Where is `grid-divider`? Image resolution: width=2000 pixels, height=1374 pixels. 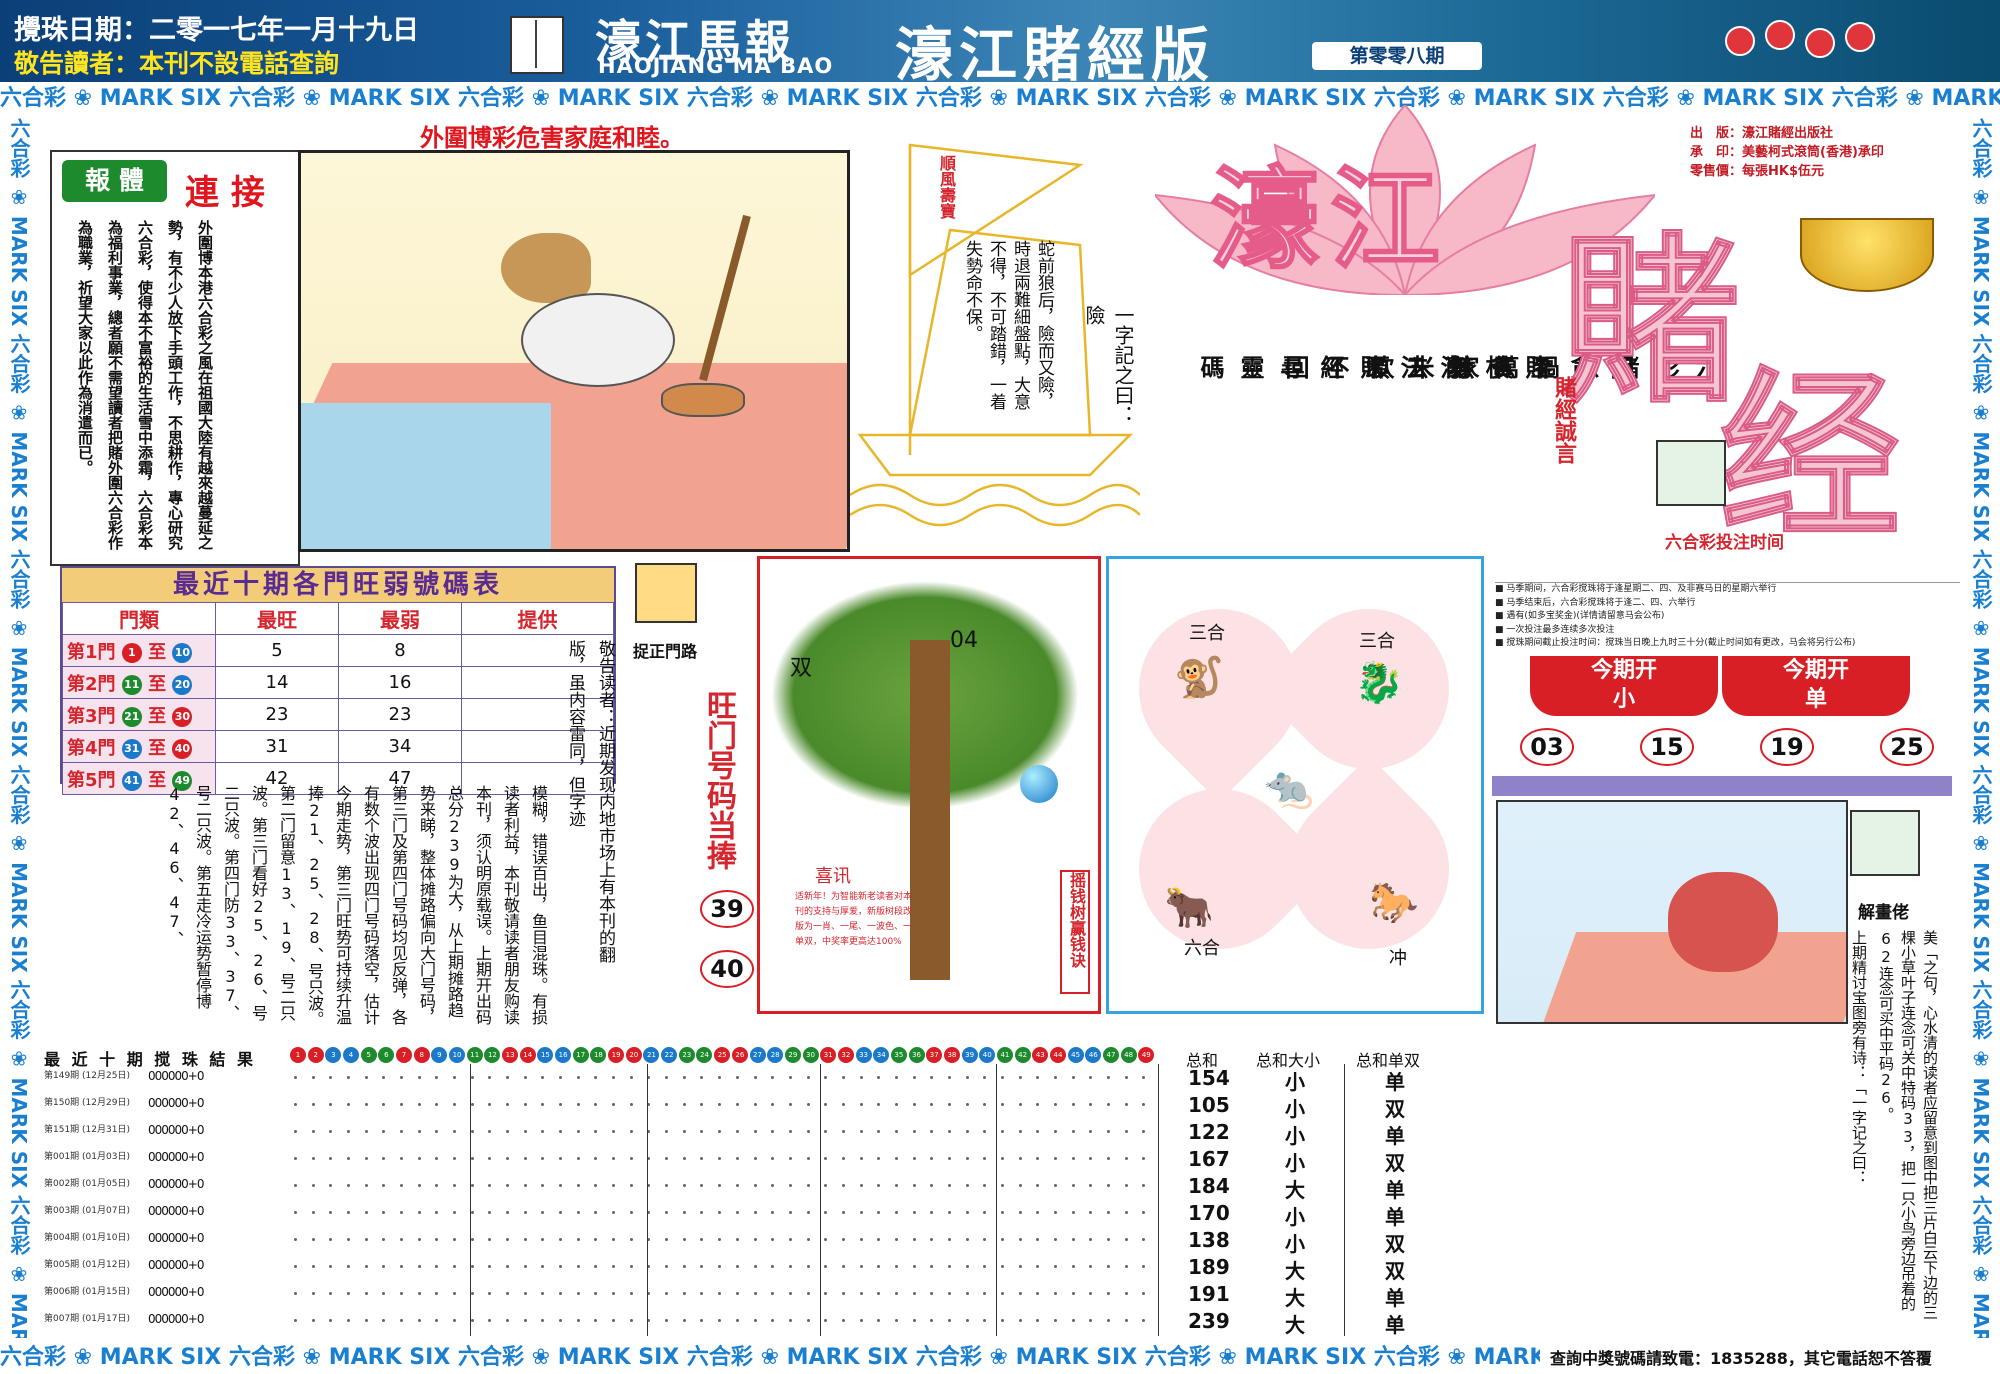 grid-divider is located at coordinates (470, 1200).